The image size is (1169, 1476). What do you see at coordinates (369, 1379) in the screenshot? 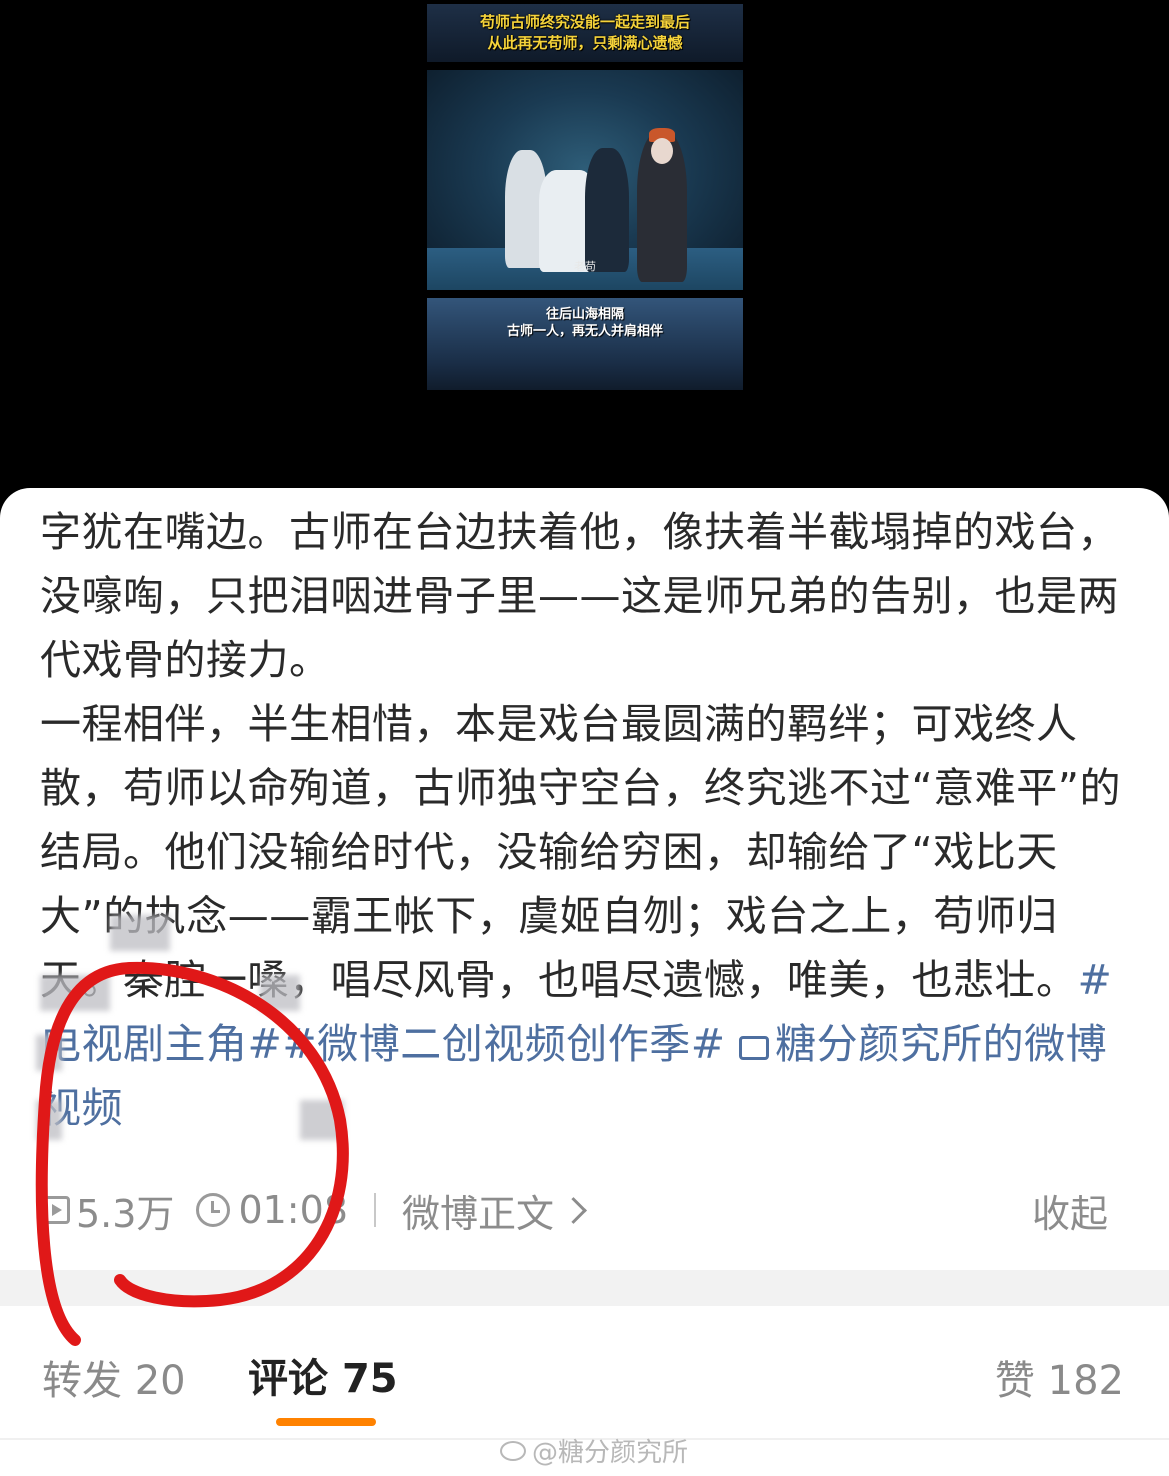
I see `tab-comments-count: 75` at bounding box center [369, 1379].